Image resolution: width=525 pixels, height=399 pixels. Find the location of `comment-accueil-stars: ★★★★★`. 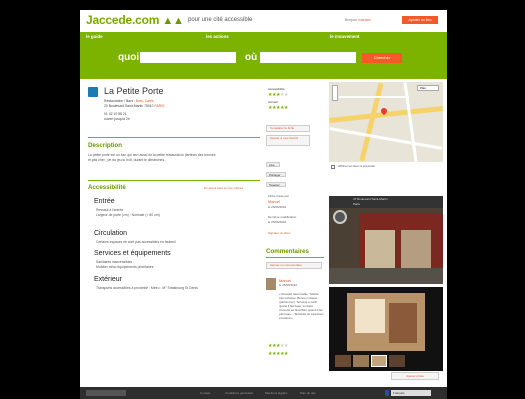

comment-accueil-stars: ★★★★★ is located at coordinates (278, 354).